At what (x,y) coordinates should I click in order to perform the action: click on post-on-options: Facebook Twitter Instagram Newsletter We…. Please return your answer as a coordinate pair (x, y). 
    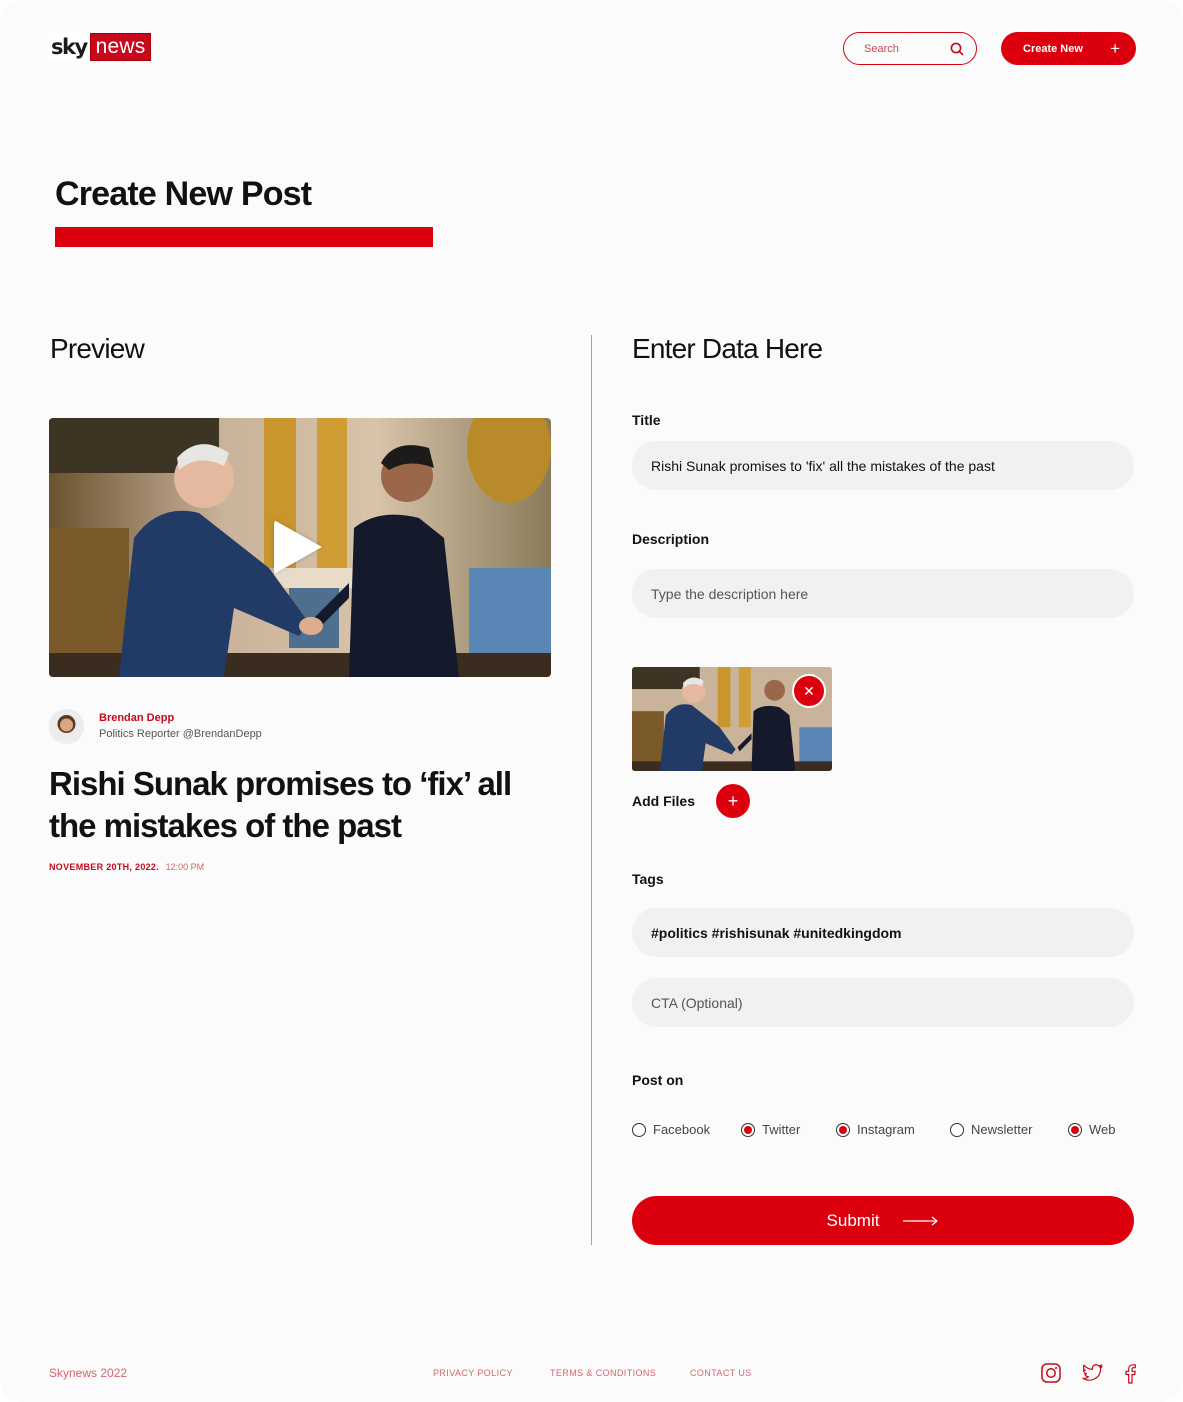
    Looking at the image, I should click on (874, 1129).